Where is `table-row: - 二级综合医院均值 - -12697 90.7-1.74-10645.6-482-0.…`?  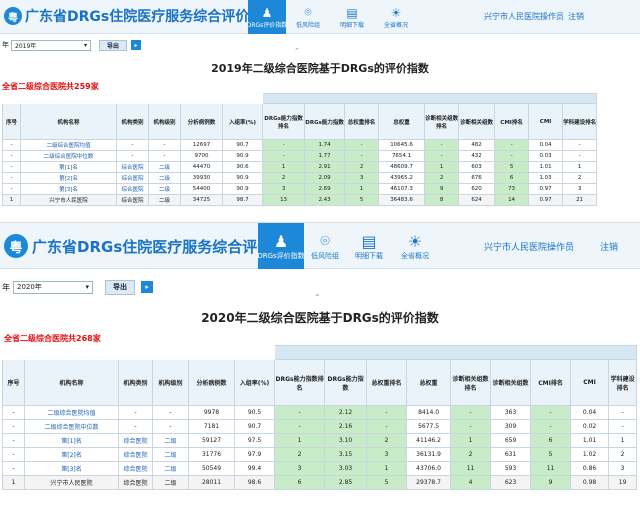 table-row: - 二级综合医院均值 - -12697 90.7-1.74-10645.6-482-0.… is located at coordinates (300, 145).